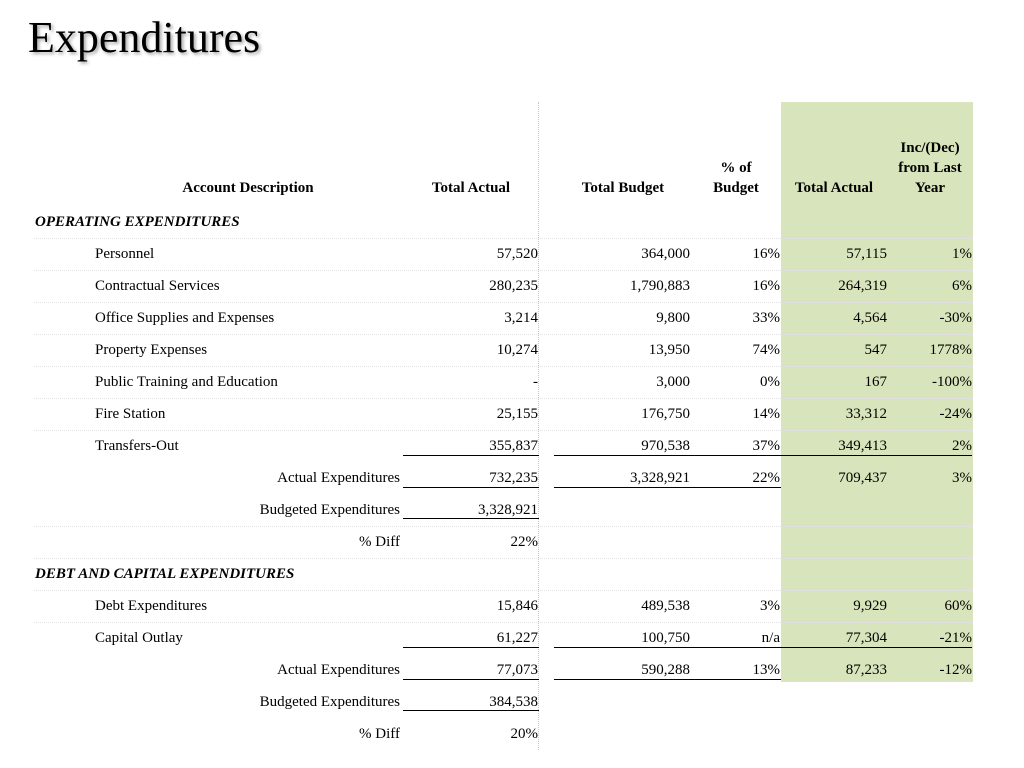  I want to click on header-pct-of-budget: % of Budget, so click(736, 178).